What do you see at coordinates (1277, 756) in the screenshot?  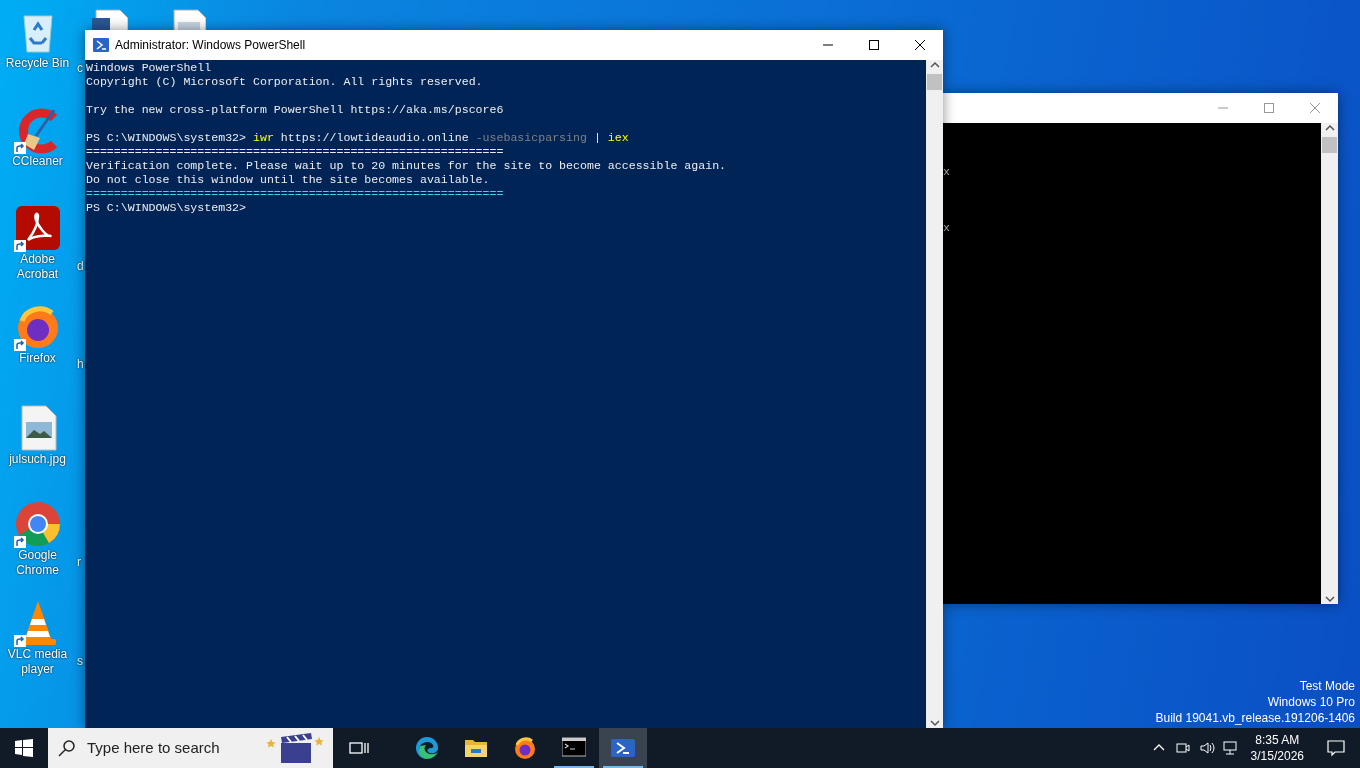 I see `clock-date: 3/15/2026` at bounding box center [1277, 756].